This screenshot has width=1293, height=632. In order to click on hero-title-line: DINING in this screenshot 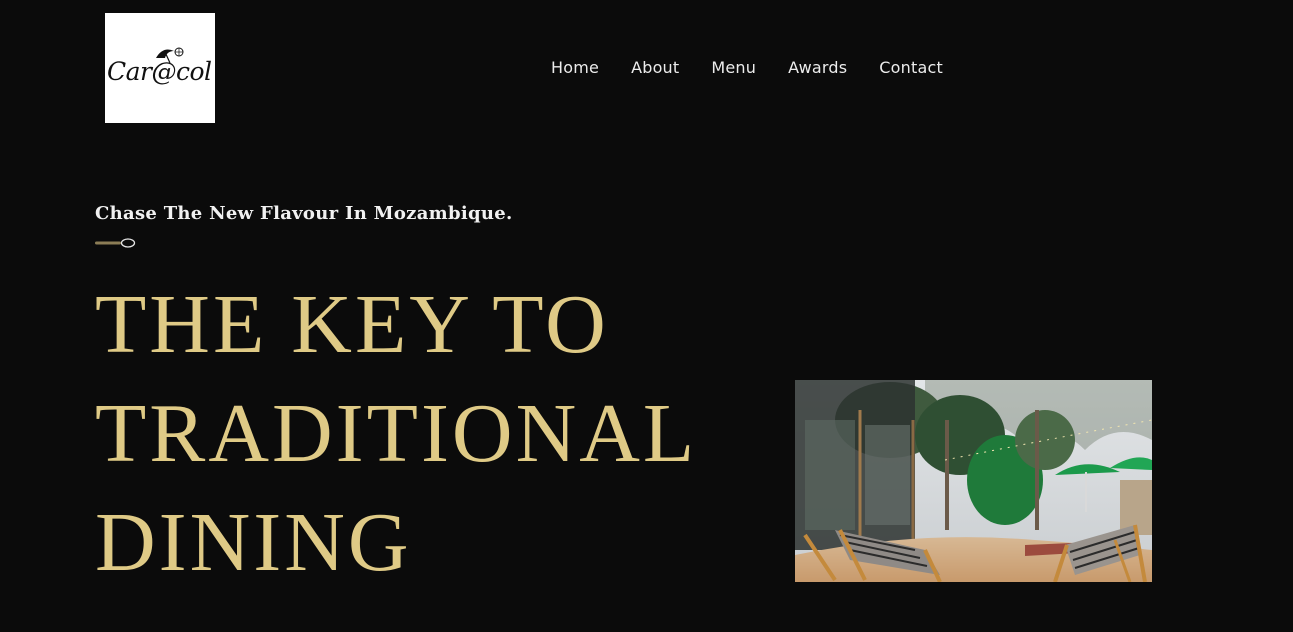, I will do `click(253, 542)`.